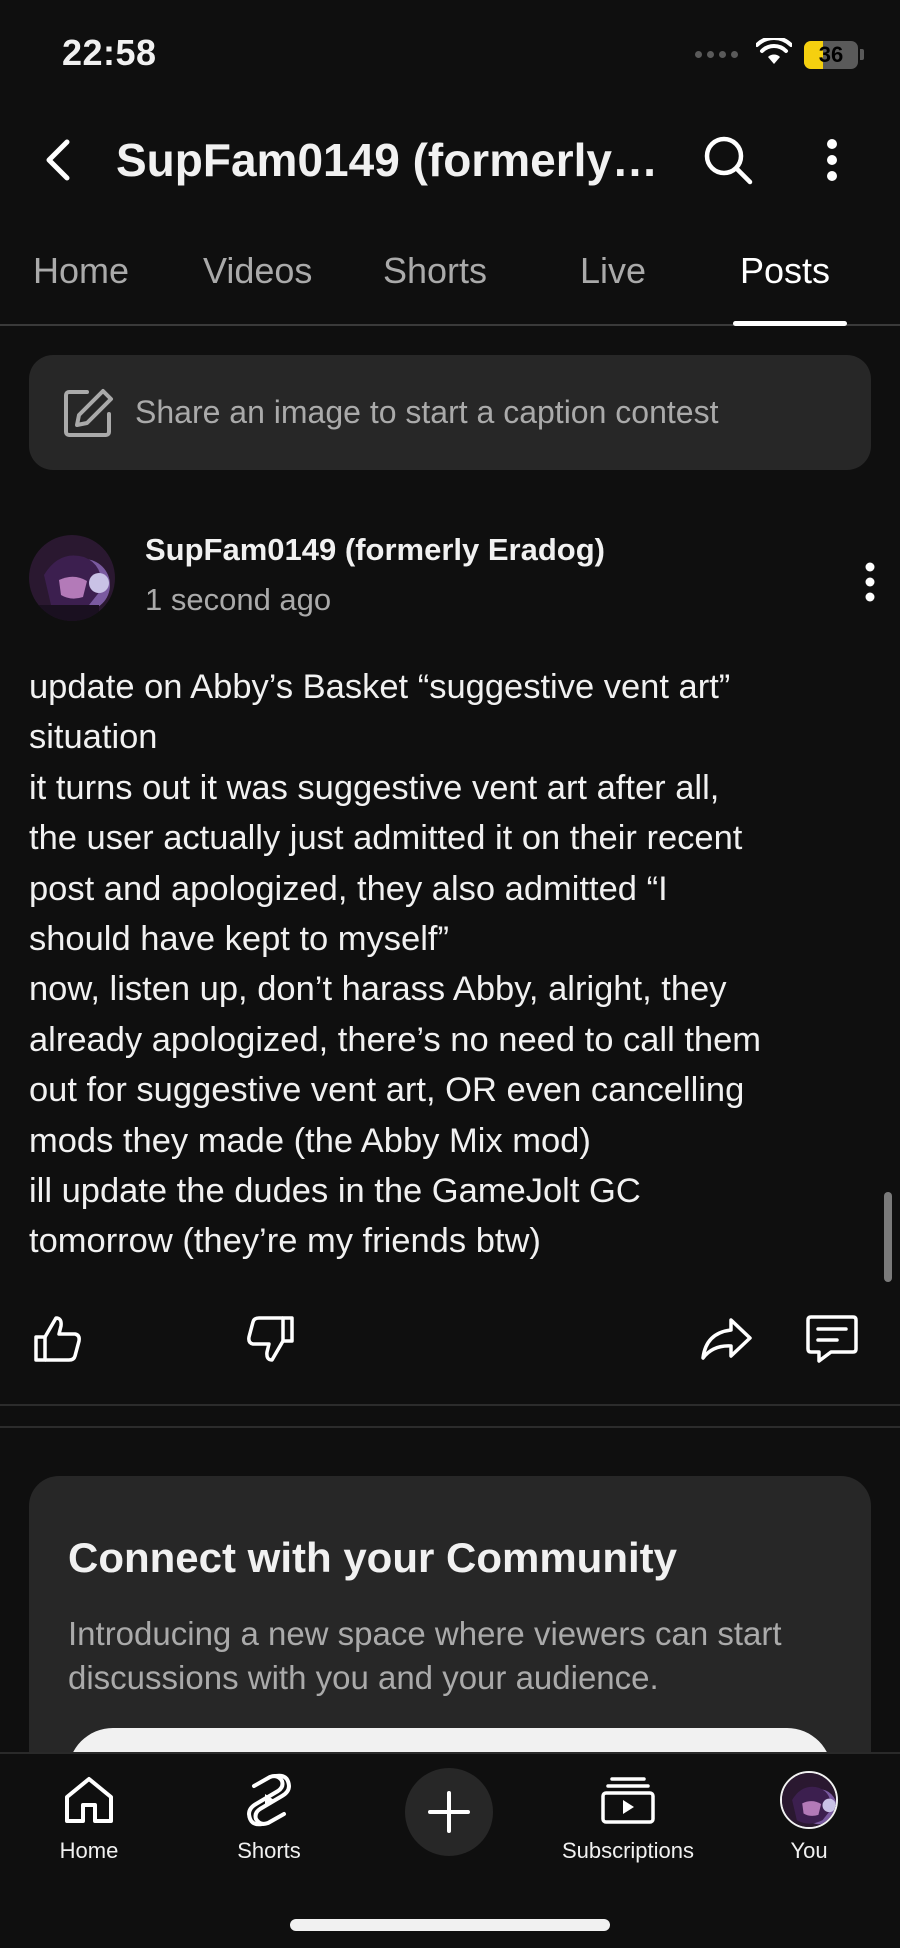 The width and height of the screenshot is (900, 1948). What do you see at coordinates (790, 323) in the screenshot?
I see `active-tab-indicator` at bounding box center [790, 323].